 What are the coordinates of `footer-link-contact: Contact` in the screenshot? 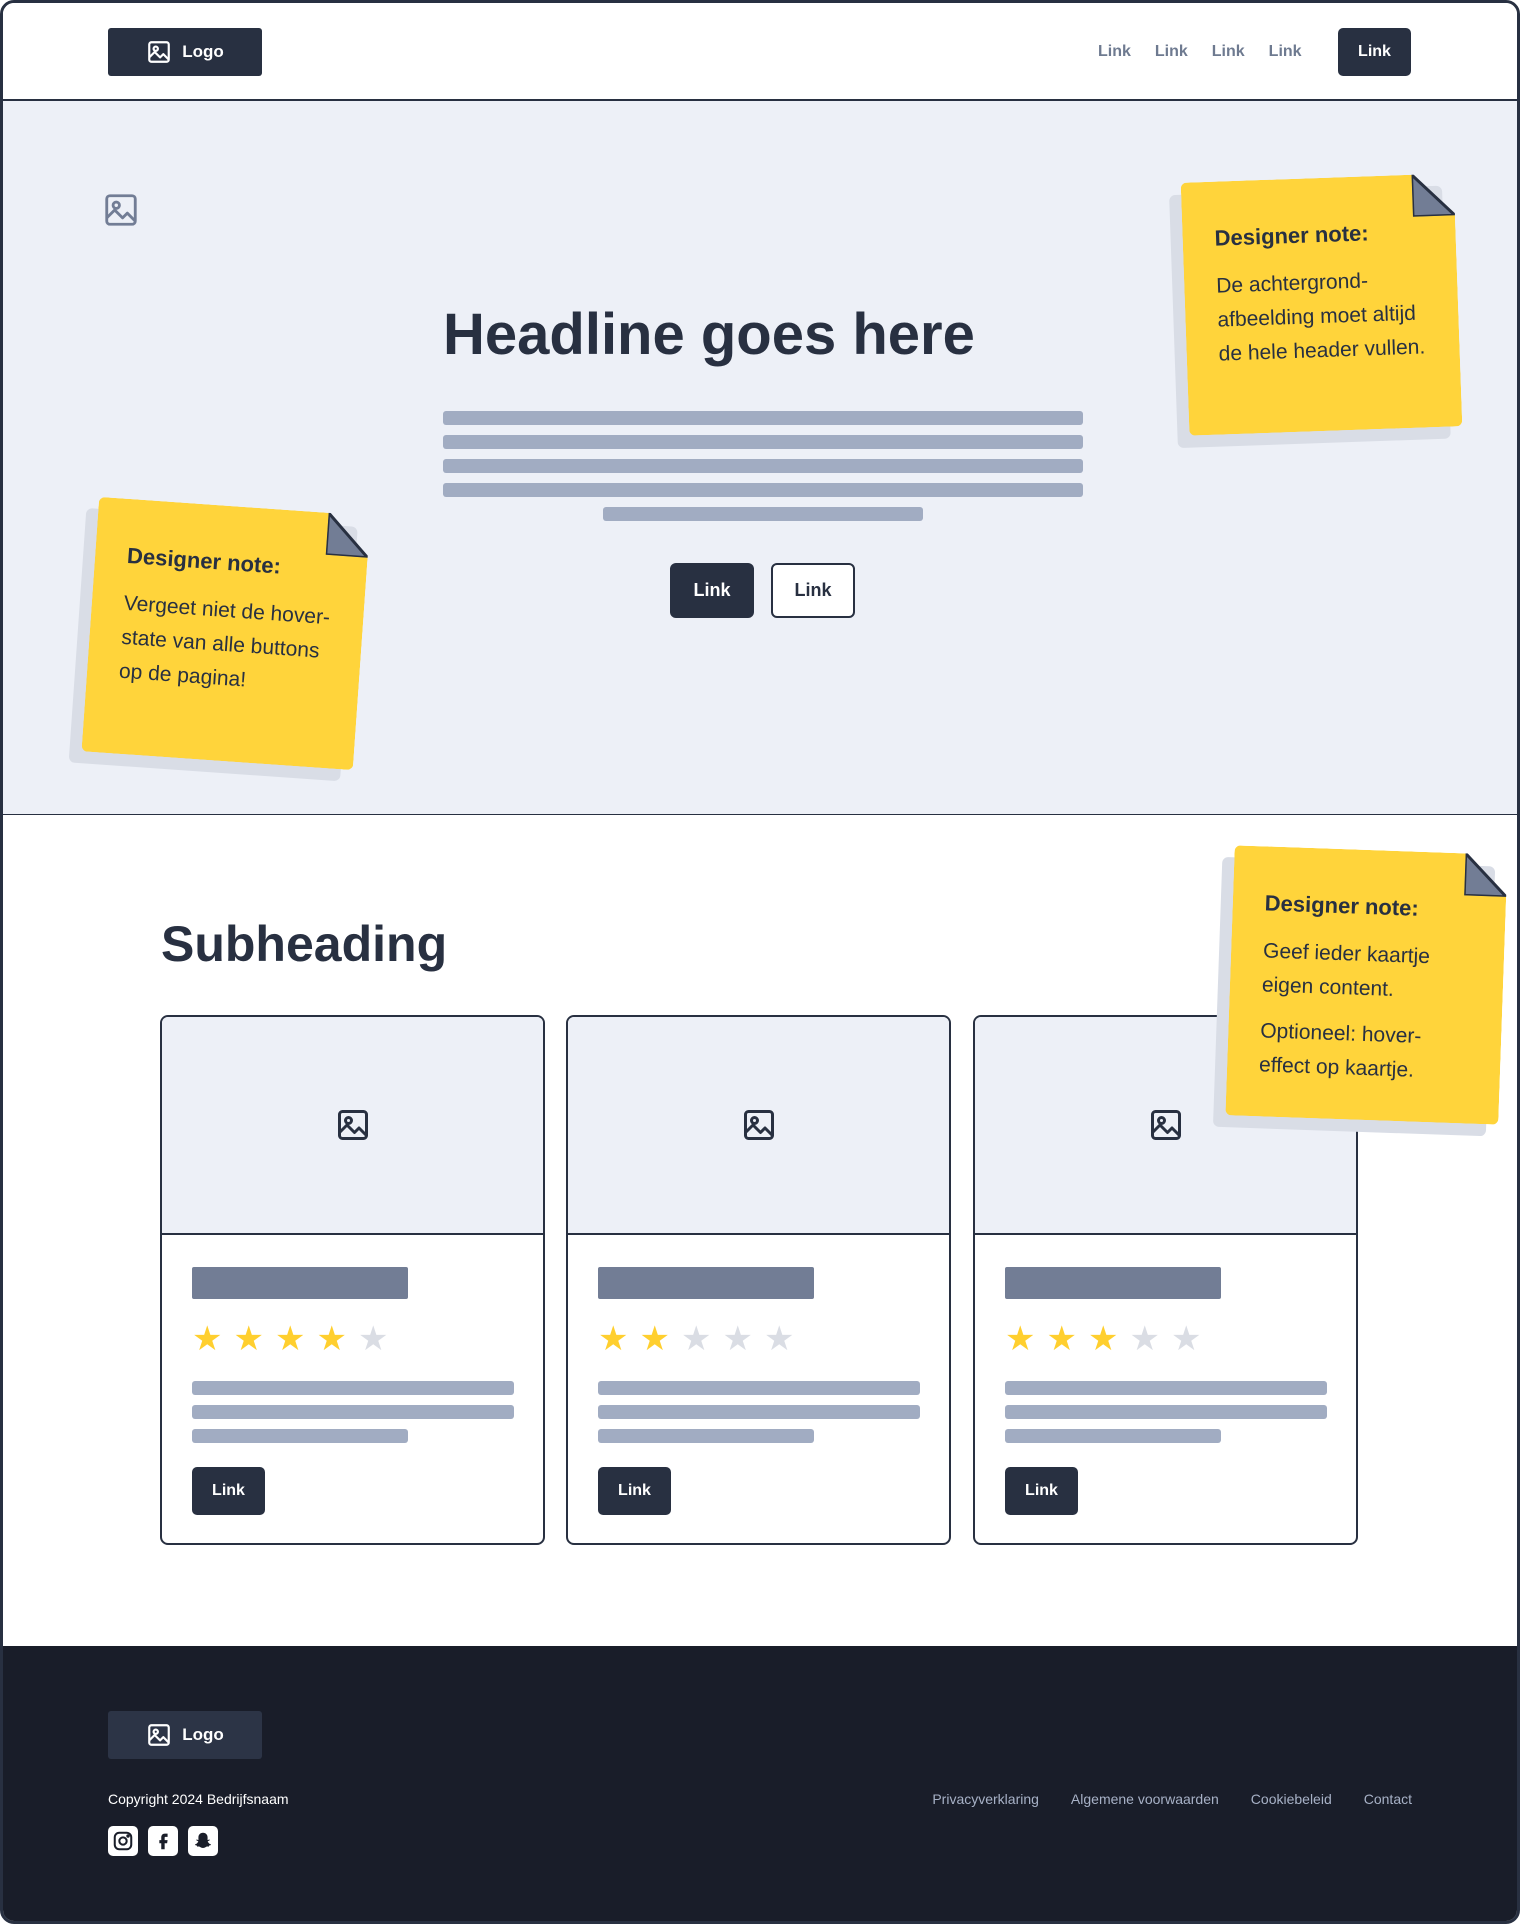 It's located at (1388, 1799).